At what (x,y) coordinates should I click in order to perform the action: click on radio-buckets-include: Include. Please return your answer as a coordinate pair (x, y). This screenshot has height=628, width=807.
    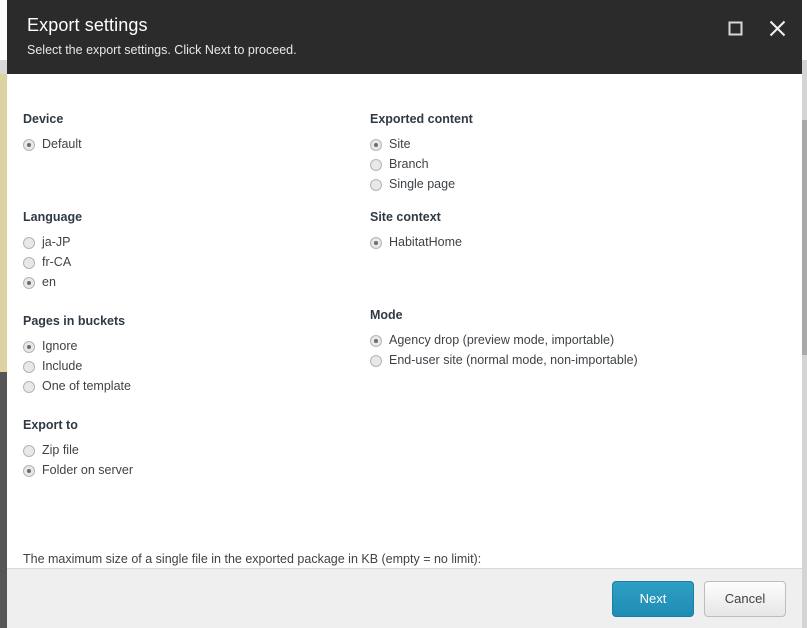
    Looking at the image, I should click on (193, 366).